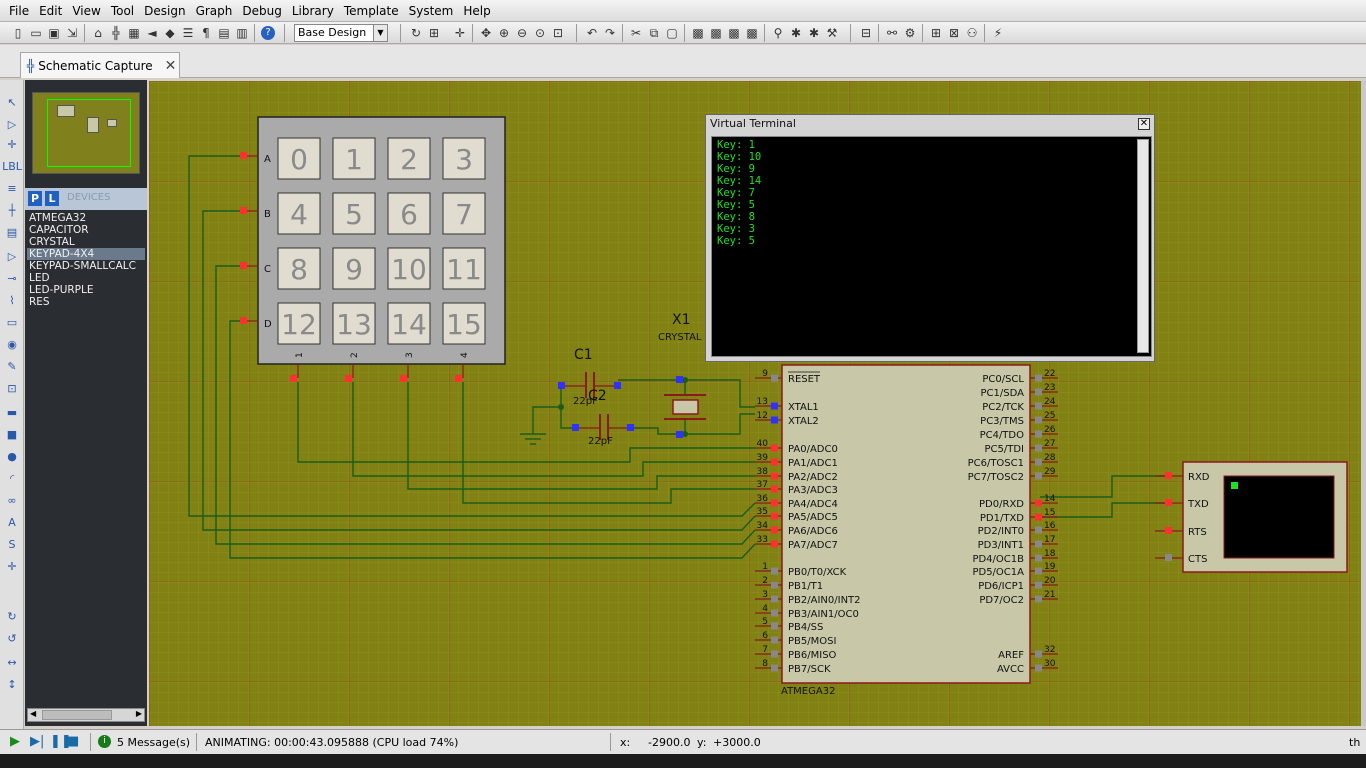 The height and width of the screenshot is (768, 1366). I want to click on pcb-layout-icon: ▦, so click(134, 33).